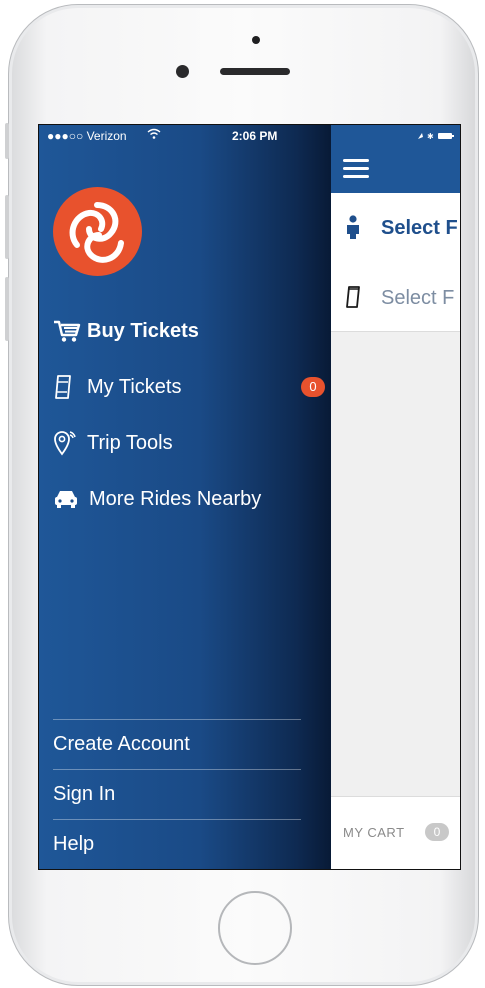  I want to click on cart-count-badge: 0, so click(437, 832).